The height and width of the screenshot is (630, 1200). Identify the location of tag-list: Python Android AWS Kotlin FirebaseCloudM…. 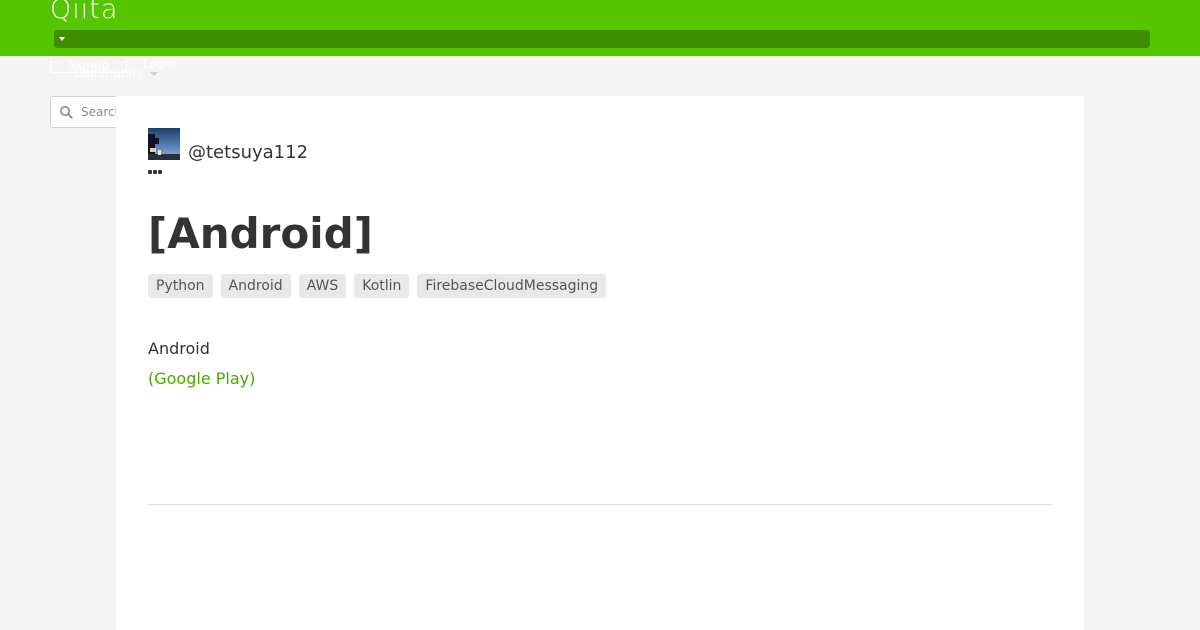
(377, 286).